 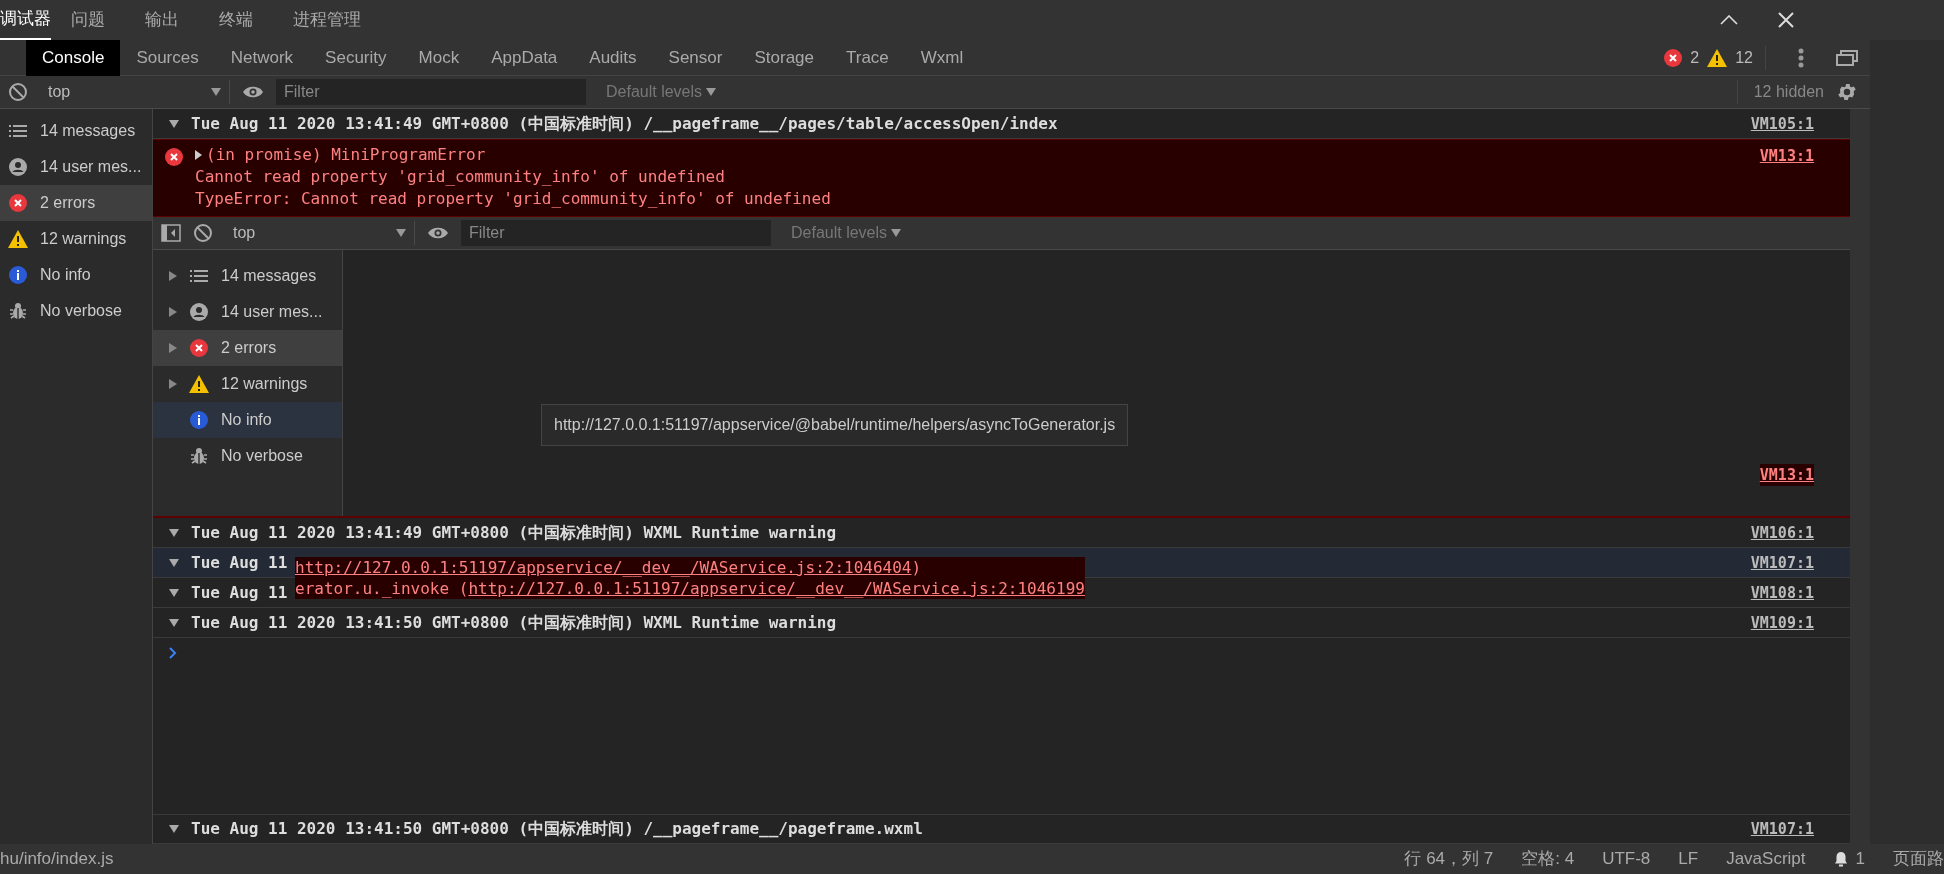 What do you see at coordinates (57, 859) in the screenshot?
I see `status-file: hu/info/index.js` at bounding box center [57, 859].